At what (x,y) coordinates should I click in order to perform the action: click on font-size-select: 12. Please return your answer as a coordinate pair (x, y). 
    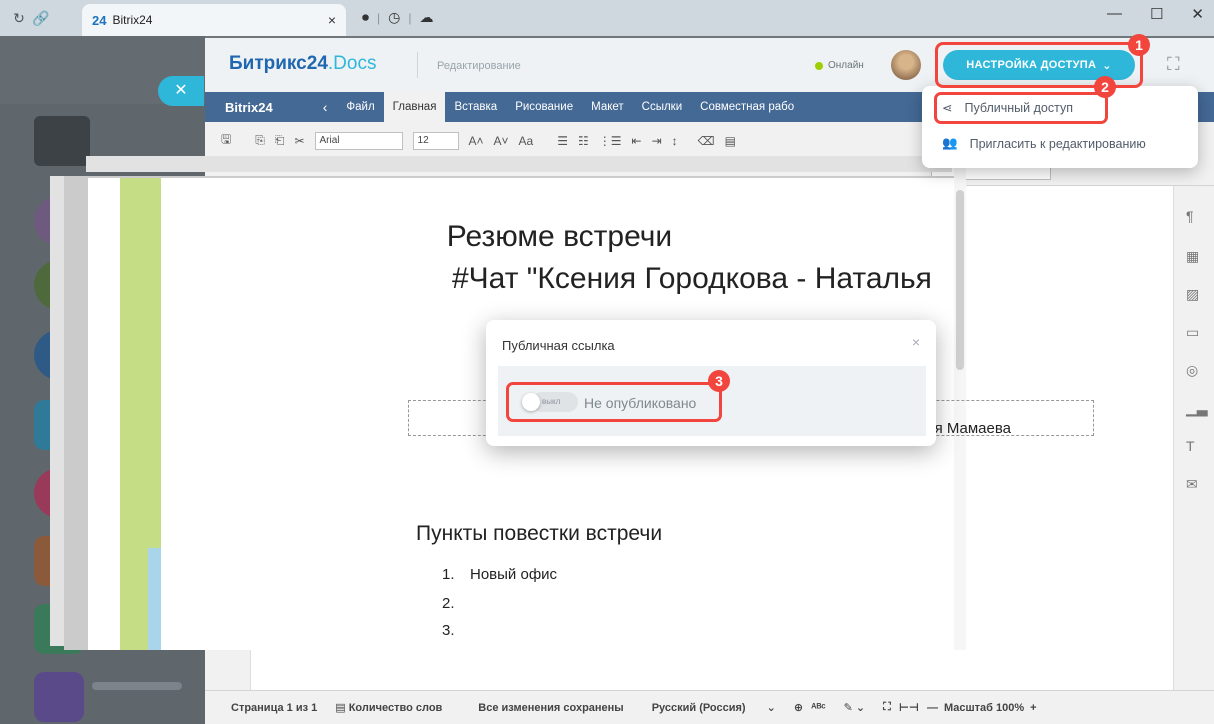
    Looking at the image, I should click on (435, 140).